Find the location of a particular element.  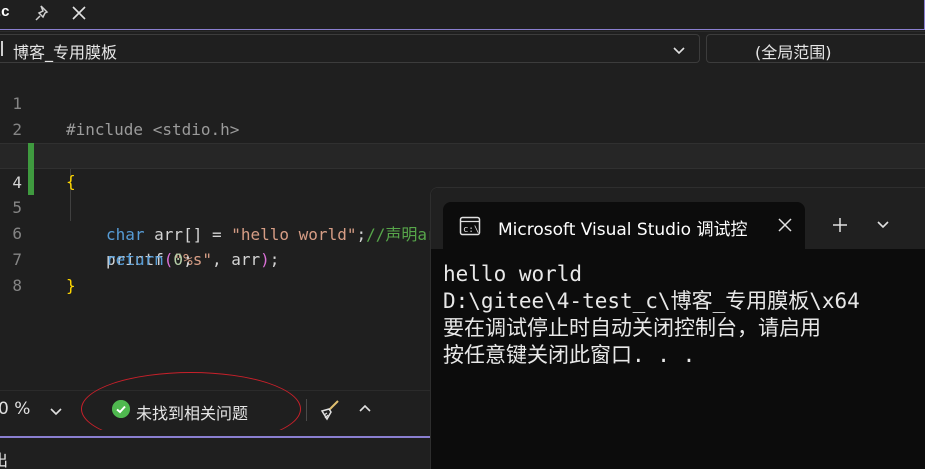

project-label: 博客_专用膜板 is located at coordinates (65, 52).